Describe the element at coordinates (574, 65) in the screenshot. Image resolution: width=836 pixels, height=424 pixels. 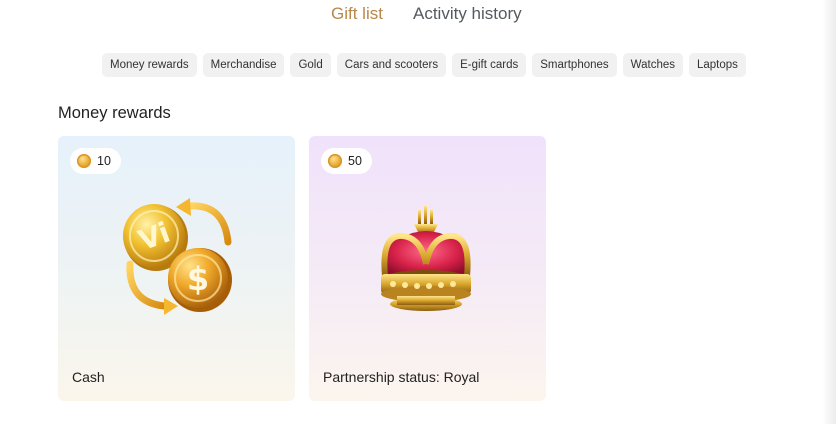
I see `chip-smartphones: Smartphones` at that location.